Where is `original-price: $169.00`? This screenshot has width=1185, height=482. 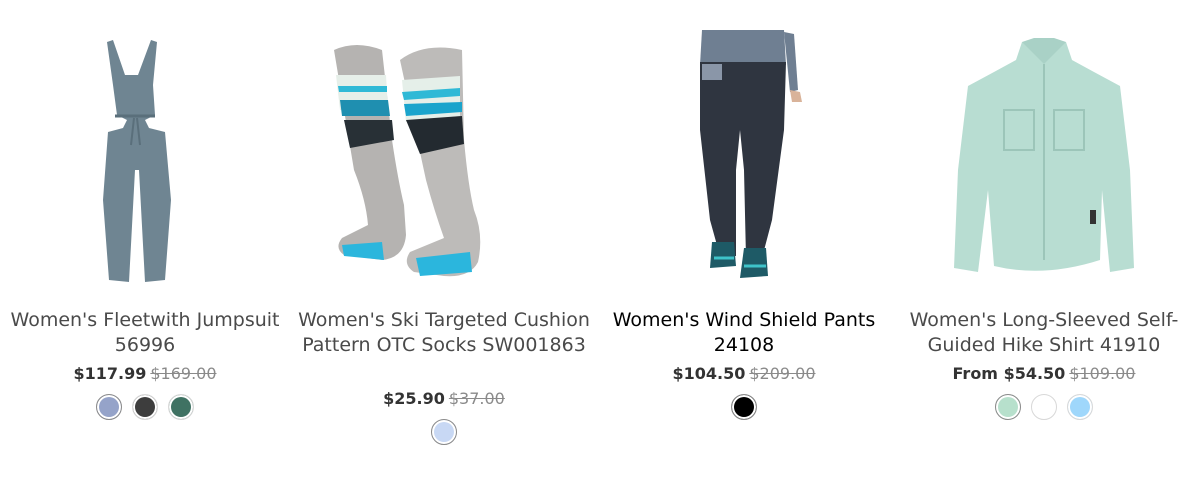 original-price: $169.00 is located at coordinates (183, 373).